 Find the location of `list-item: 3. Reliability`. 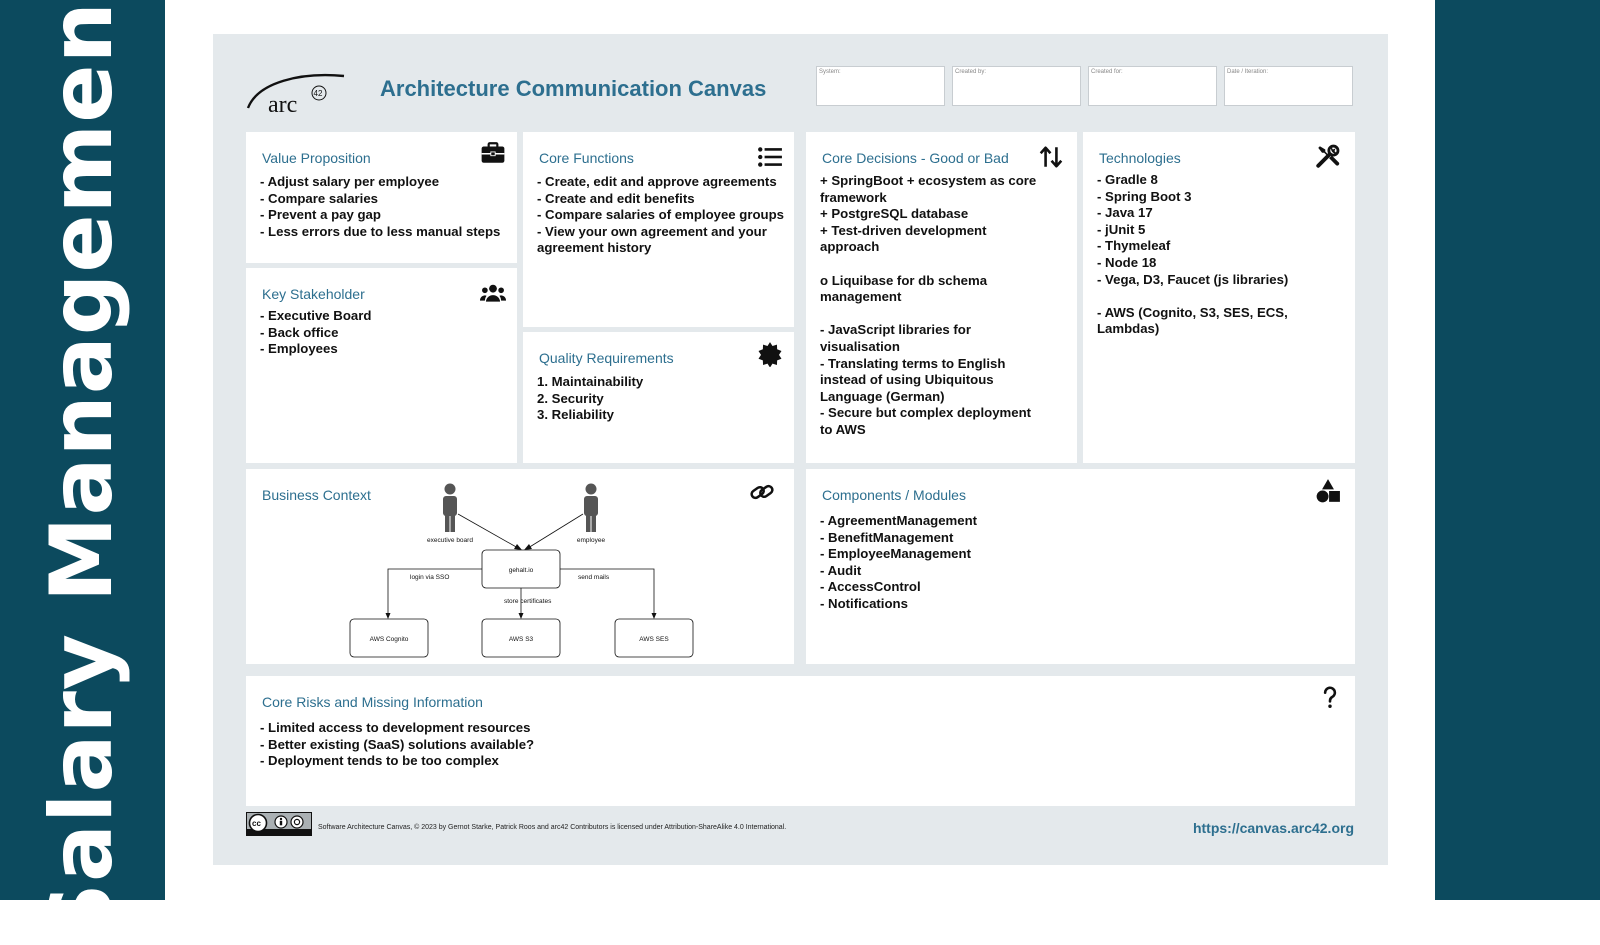

list-item: 3. Reliability is located at coordinates (575, 415).